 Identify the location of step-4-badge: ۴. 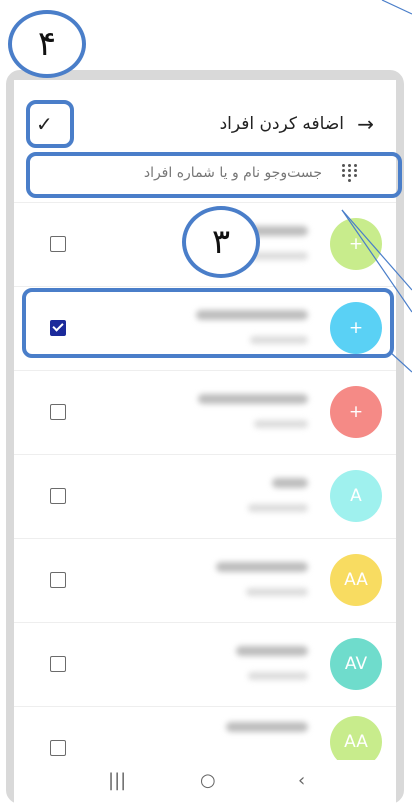
(47, 44).